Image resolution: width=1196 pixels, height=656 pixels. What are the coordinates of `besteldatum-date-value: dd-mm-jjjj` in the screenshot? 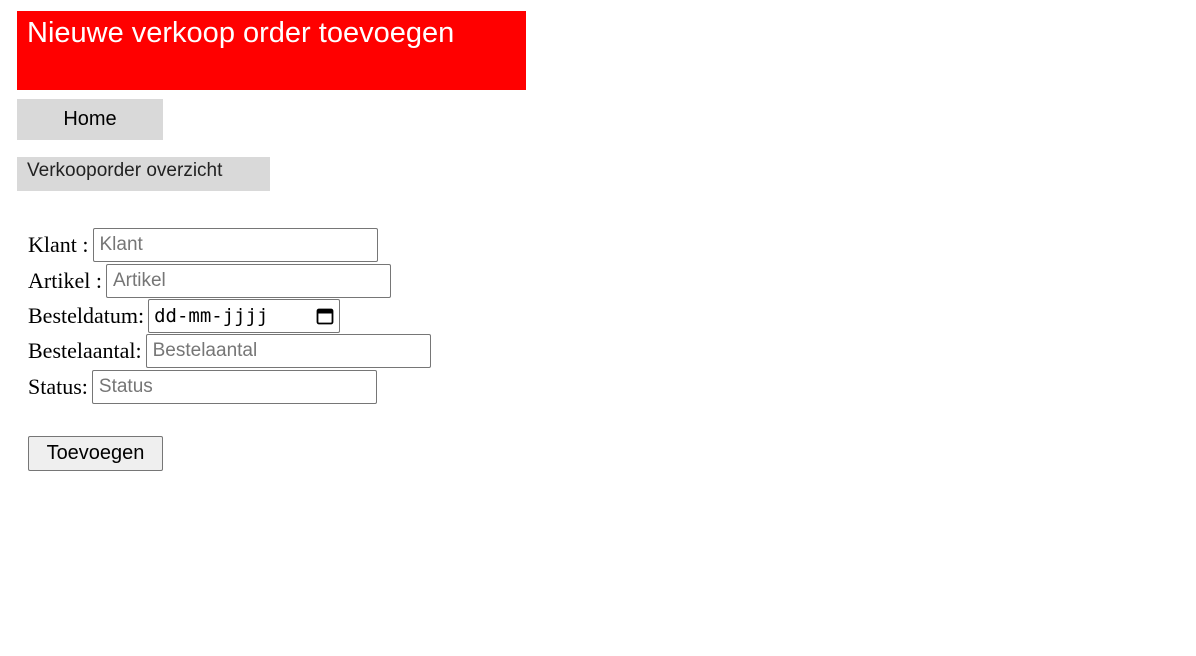 It's located at (211, 316).